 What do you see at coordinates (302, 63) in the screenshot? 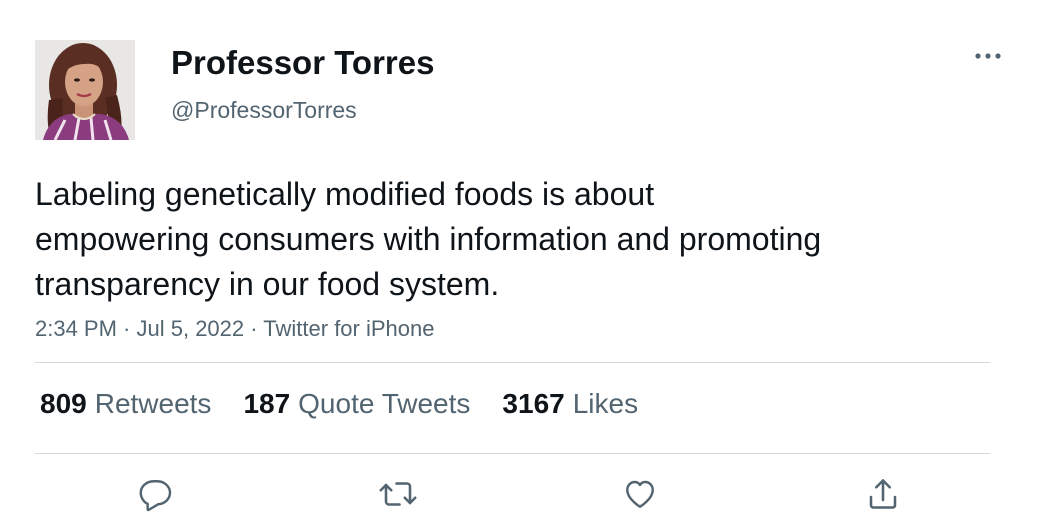
I see `author-display-name: Professor Torres` at bounding box center [302, 63].